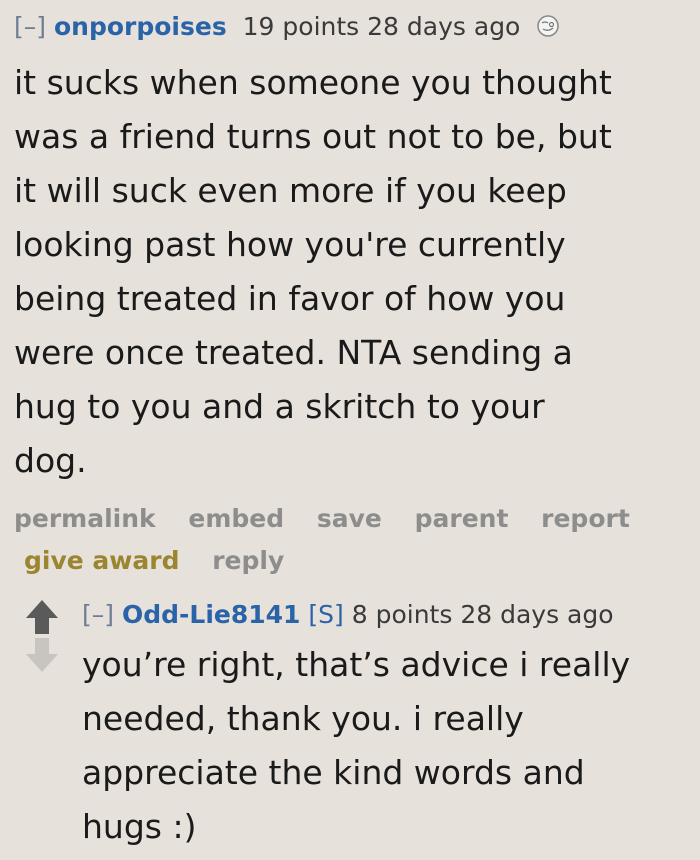 The width and height of the screenshot is (700, 860). I want to click on score: 8 points, so click(402, 614).